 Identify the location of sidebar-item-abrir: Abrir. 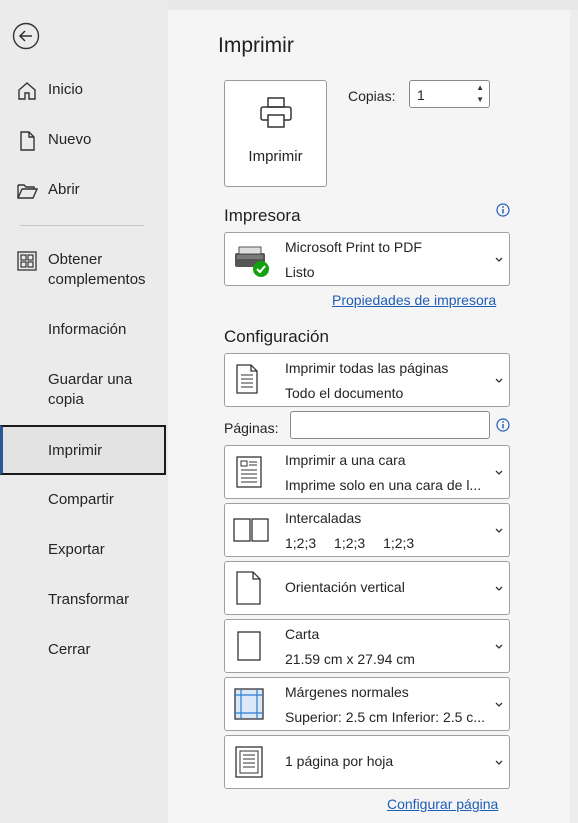
(83, 191).